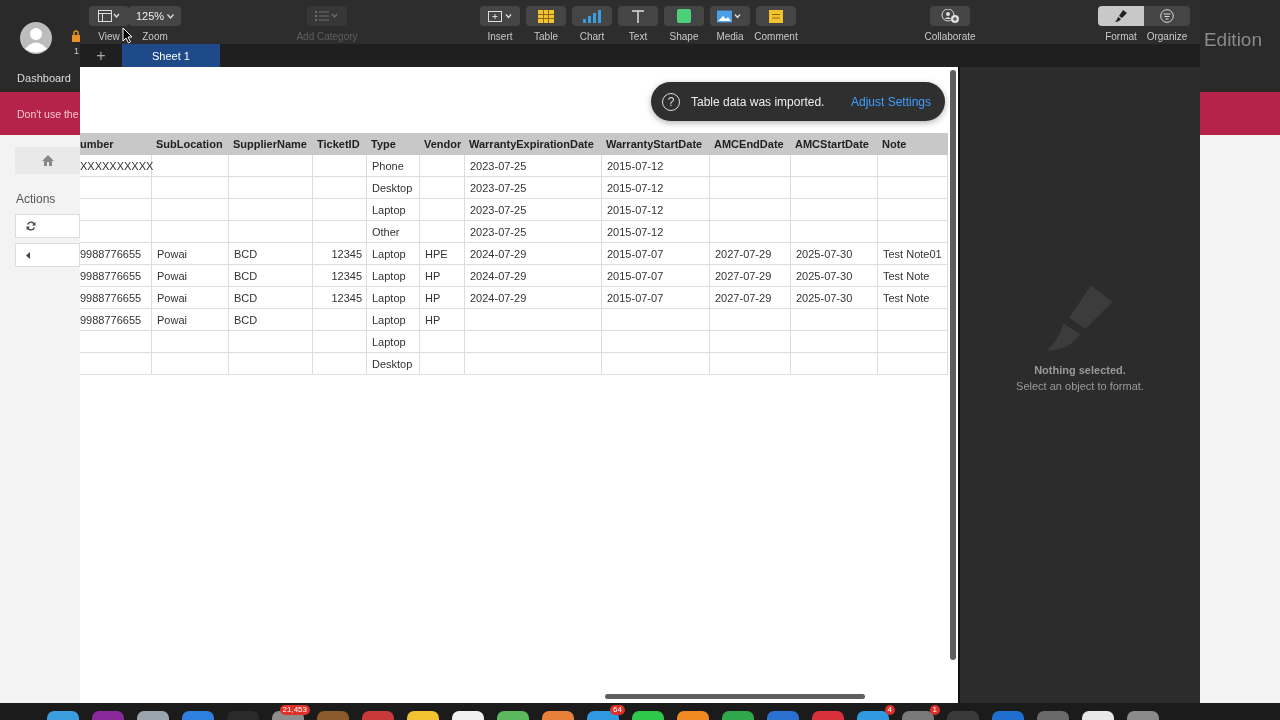 This screenshot has height=720, width=1280. Describe the element at coordinates (735, 696) in the screenshot. I see `horizontal-scrollbar` at that location.